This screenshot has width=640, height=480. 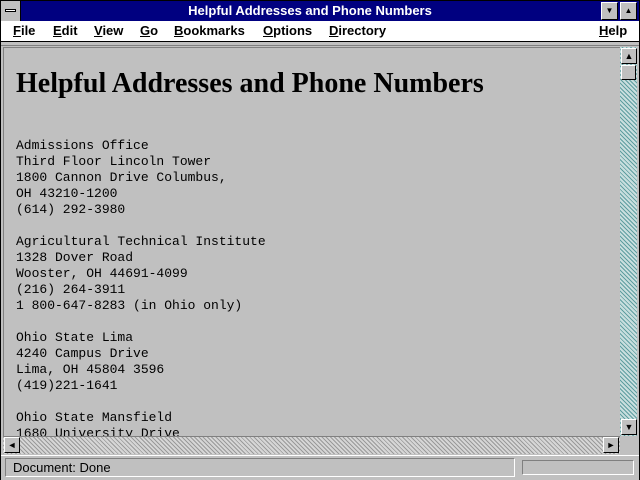 I want to click on entry-line: Ohio State Mansfield, so click(x=94, y=417).